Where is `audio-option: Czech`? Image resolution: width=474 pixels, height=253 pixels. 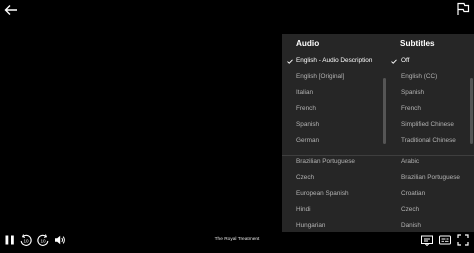
audio-option: Czech is located at coordinates (305, 177).